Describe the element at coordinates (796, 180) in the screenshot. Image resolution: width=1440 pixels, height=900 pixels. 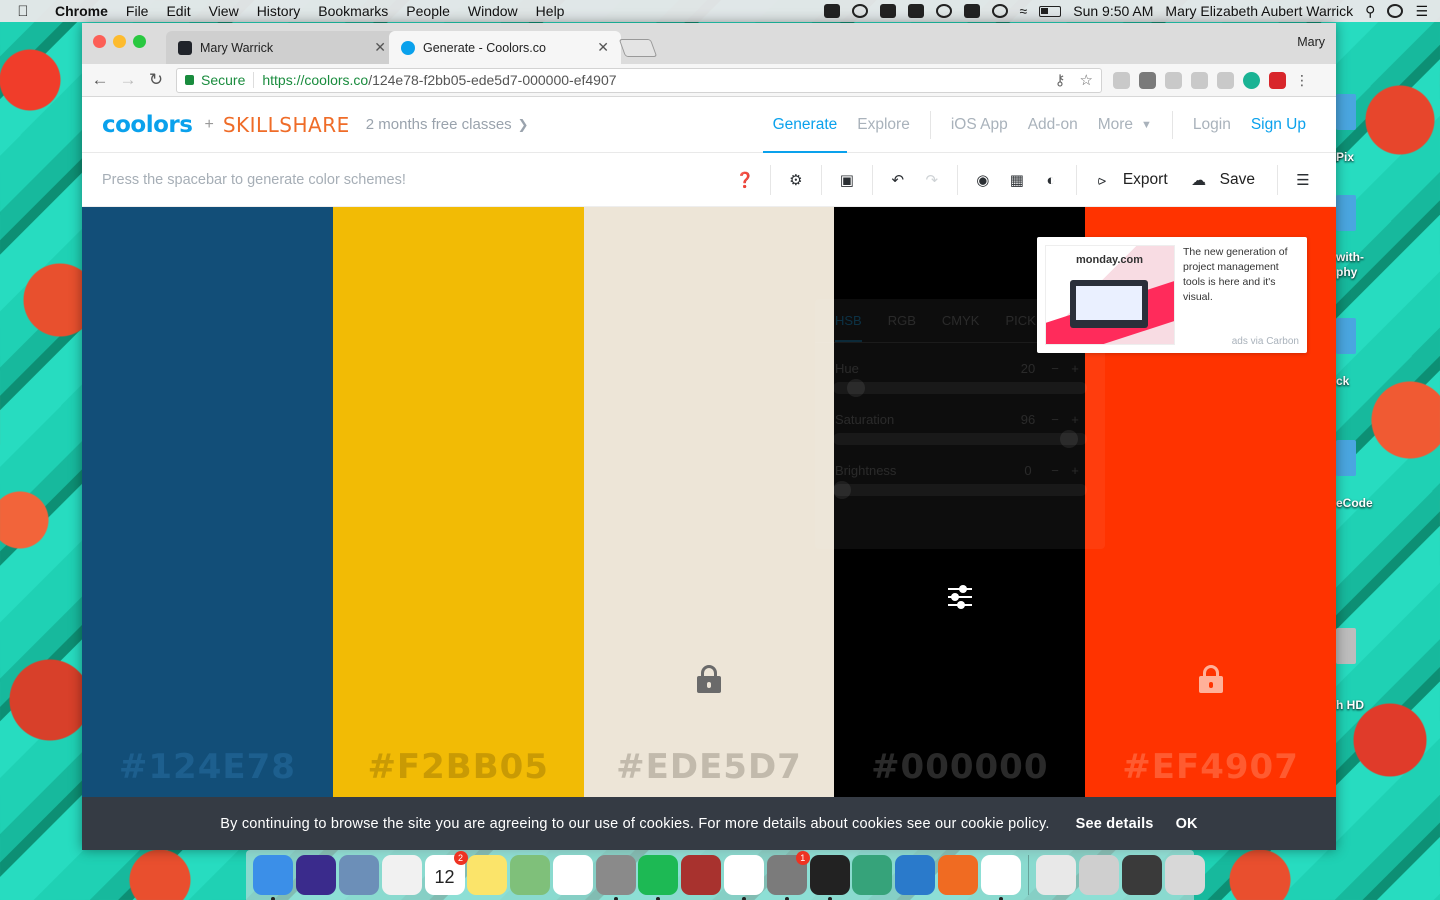
I see `settings-icon: ⚙` at that location.